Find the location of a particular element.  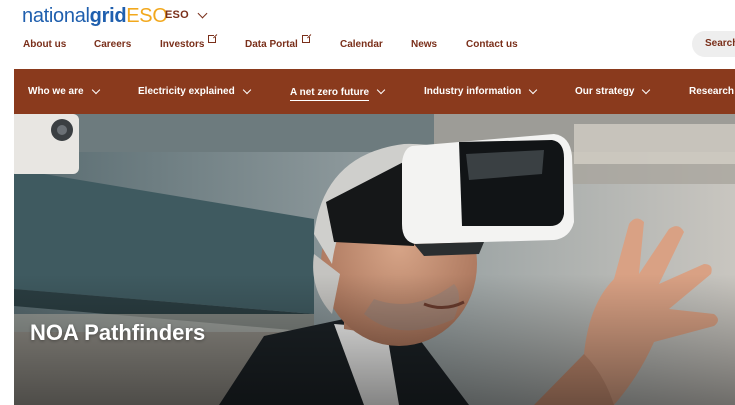

utility-link-label: Calendar is located at coordinates (361, 44).